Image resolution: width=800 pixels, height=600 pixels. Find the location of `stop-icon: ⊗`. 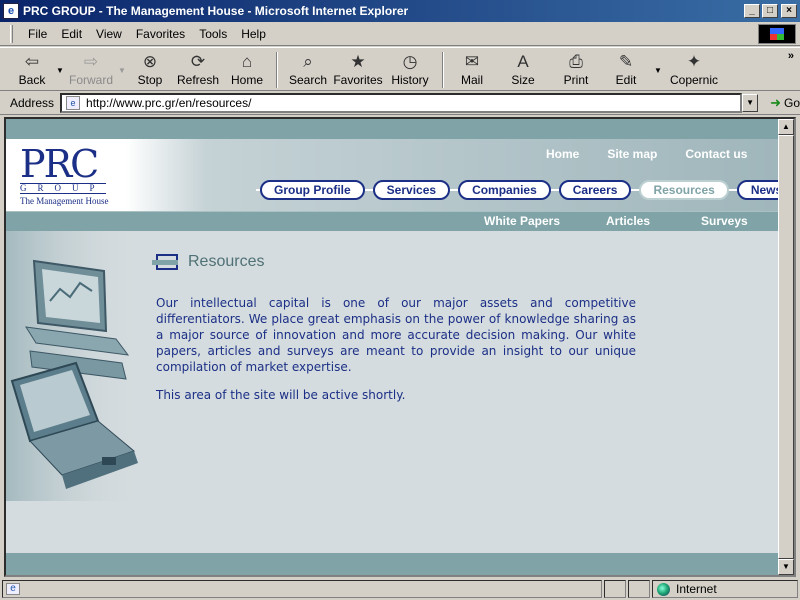

stop-icon: ⊗ is located at coordinates (150, 61).